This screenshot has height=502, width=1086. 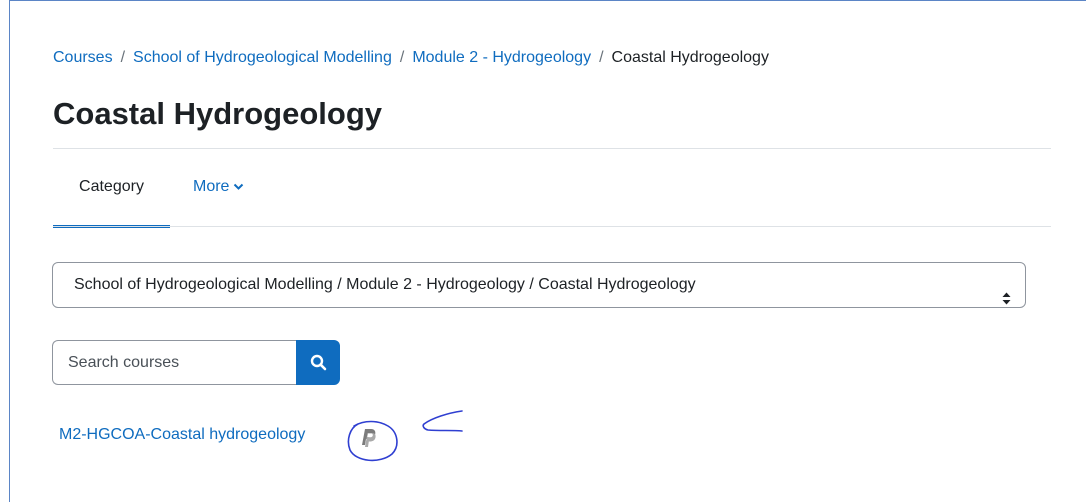 I want to click on chevron-down-icon, so click(x=238, y=187).